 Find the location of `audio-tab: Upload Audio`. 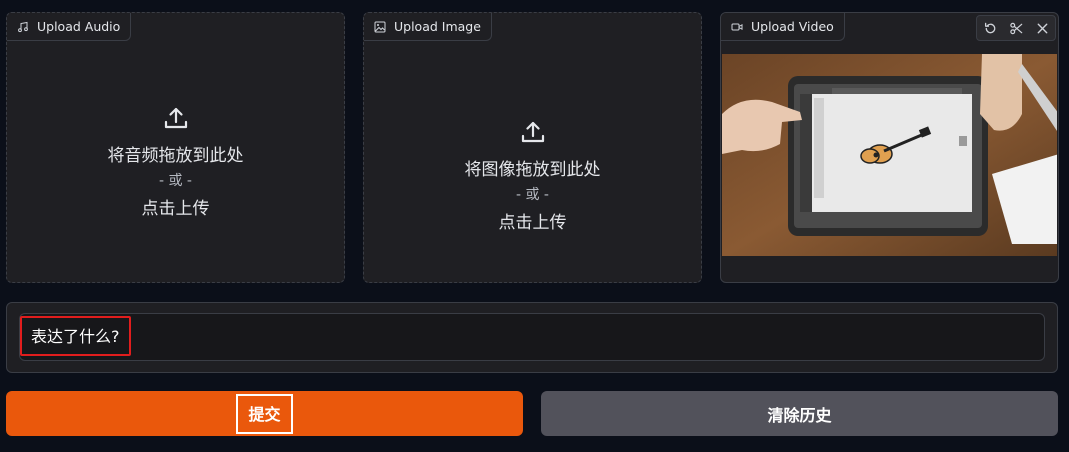

audio-tab: Upload Audio is located at coordinates (69, 27).